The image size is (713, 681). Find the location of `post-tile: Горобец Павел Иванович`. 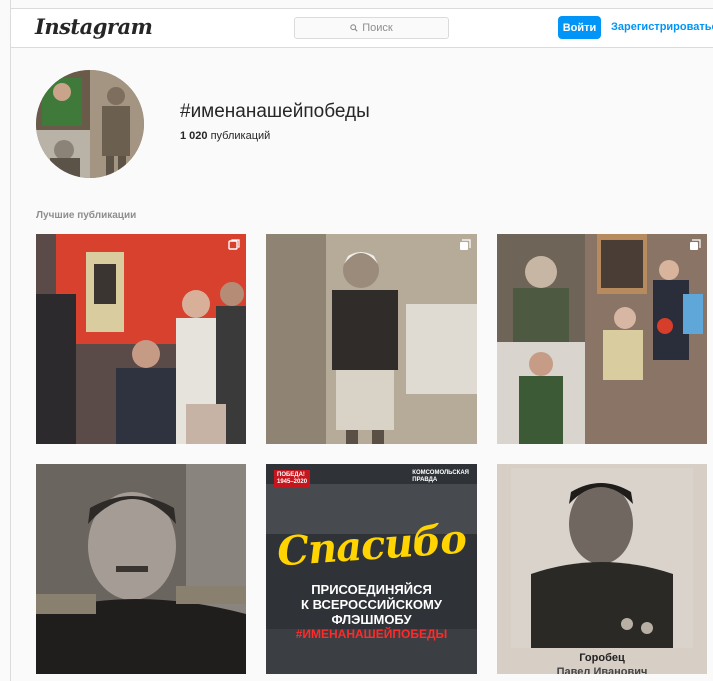

post-tile: Горобец Павел Иванович is located at coordinates (602, 569).